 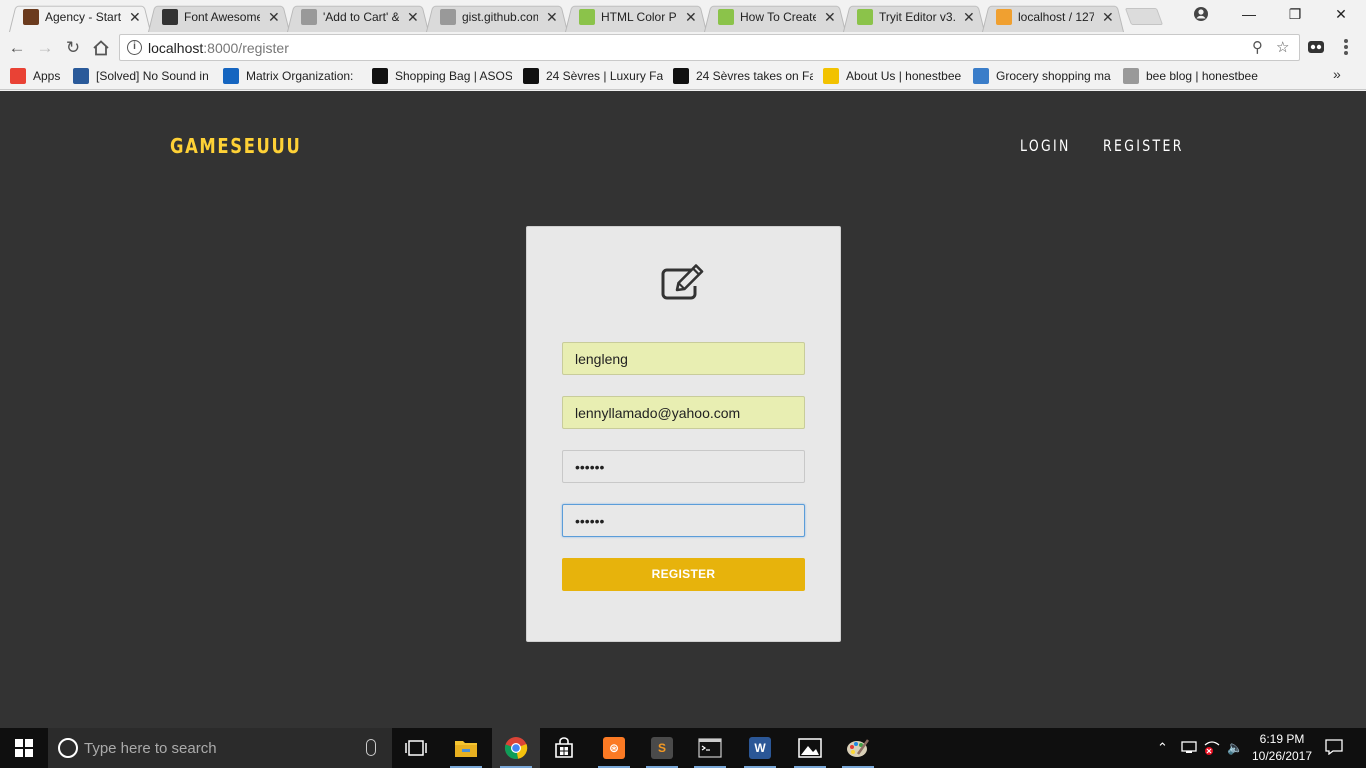 I want to click on email-field, so click(x=683, y=412).